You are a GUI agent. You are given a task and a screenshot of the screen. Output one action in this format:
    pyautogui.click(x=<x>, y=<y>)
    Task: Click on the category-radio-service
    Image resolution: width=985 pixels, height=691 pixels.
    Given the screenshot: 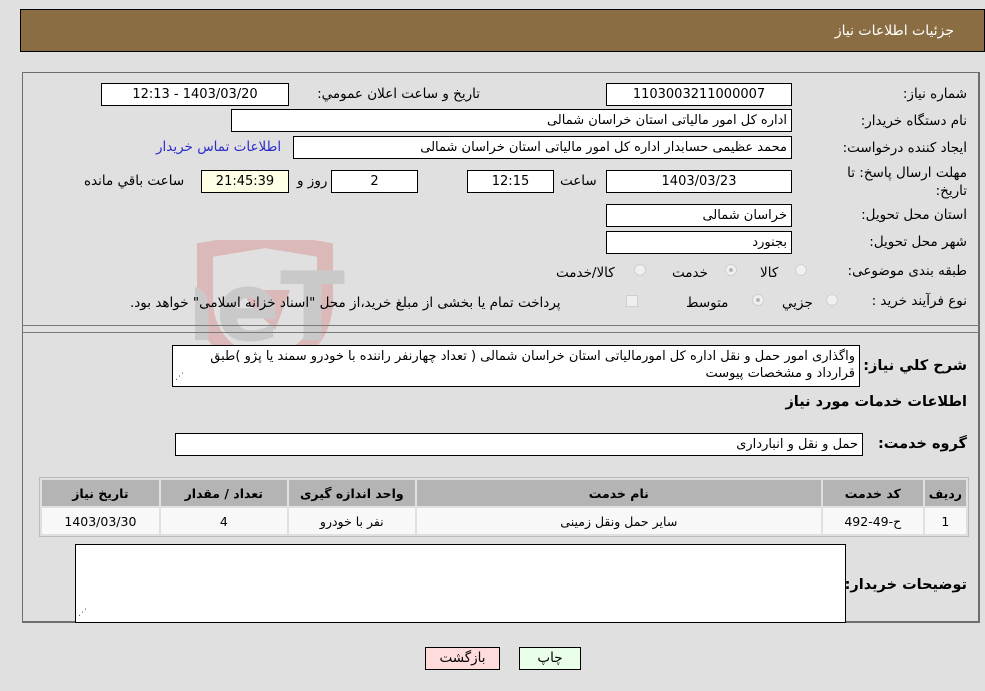 What is the action you would take?
    pyautogui.click(x=731, y=270)
    